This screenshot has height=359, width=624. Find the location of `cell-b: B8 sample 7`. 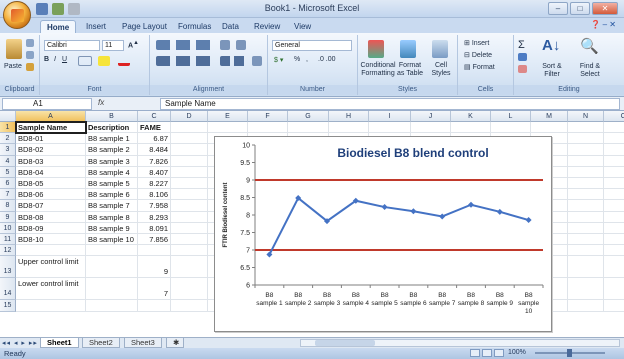

cell-b: B8 sample 7 is located at coordinates (112, 206).